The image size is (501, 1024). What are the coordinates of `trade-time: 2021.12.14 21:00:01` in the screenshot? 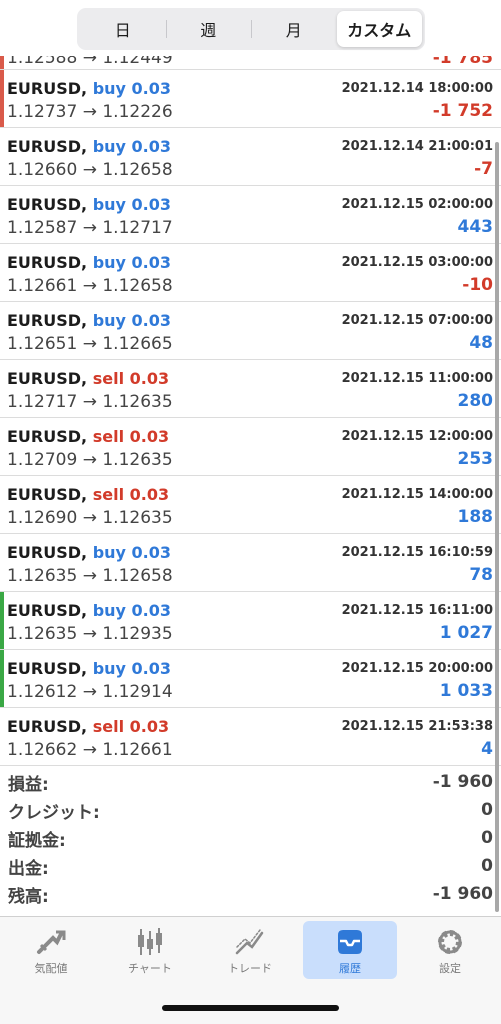 It's located at (417, 146).